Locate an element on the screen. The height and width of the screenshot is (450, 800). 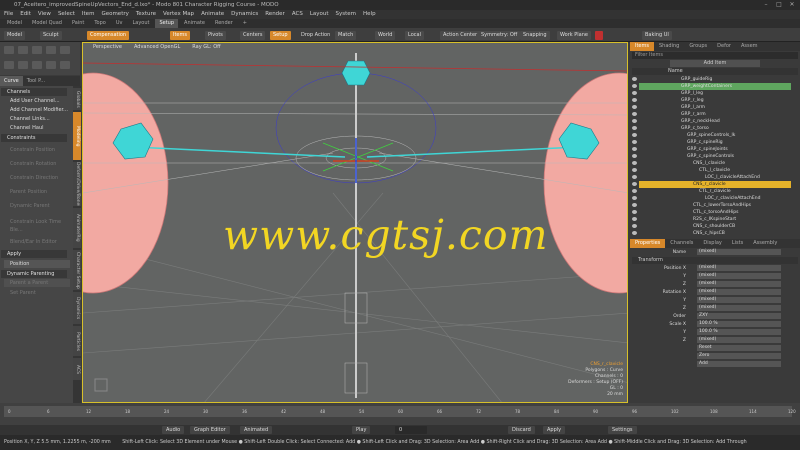
minimize-icon: – is located at coordinates (766, 5).